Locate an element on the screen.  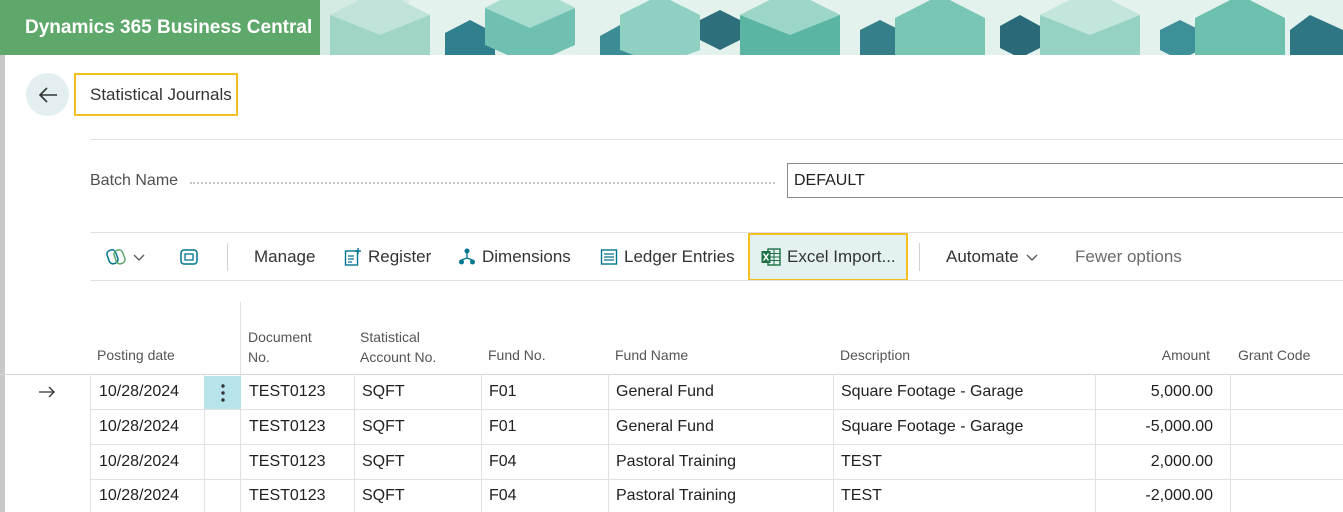
header-column-divider is located at coordinates (240, 338).